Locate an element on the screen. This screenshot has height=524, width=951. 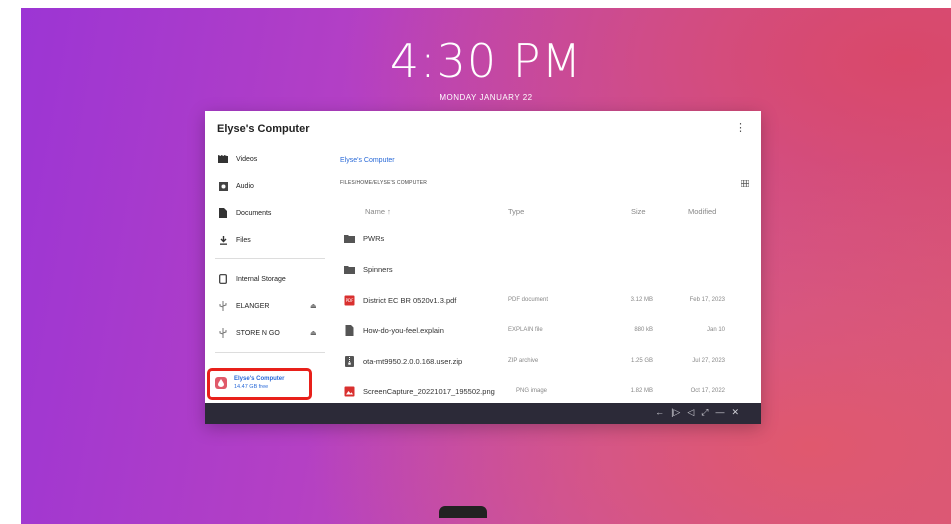
sidebar-item-label: Documents is located at coordinates (254, 213).